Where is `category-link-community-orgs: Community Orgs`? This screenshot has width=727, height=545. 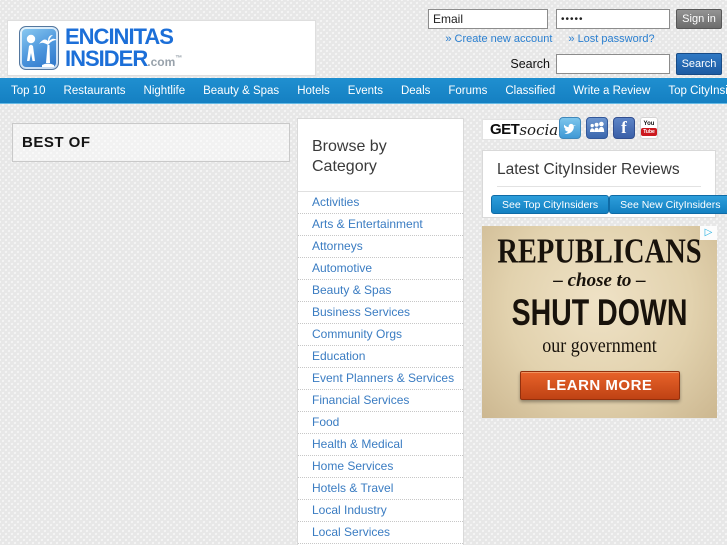
category-link-community-orgs: Community Orgs is located at coordinates (380, 334).